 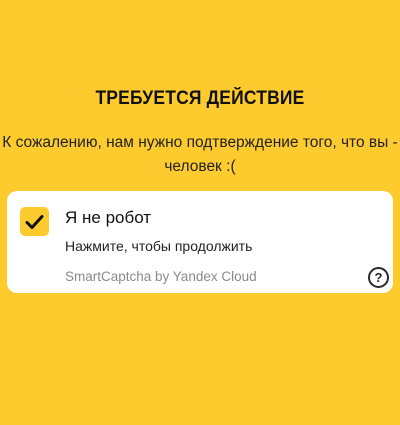 What do you see at coordinates (200, 166) in the screenshot?
I see `message-line-2: человек :(` at bounding box center [200, 166].